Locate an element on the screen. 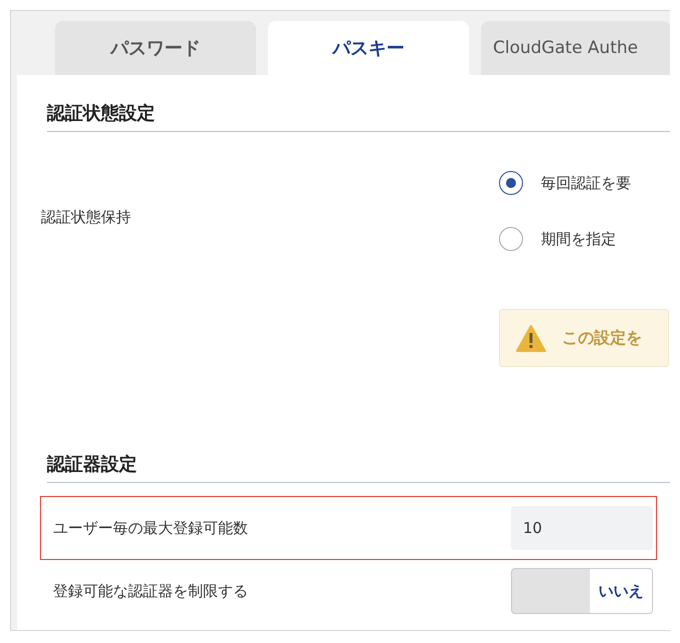 Image resolution: width=680 pixels, height=643 pixels. tab: パスキー is located at coordinates (368, 48).